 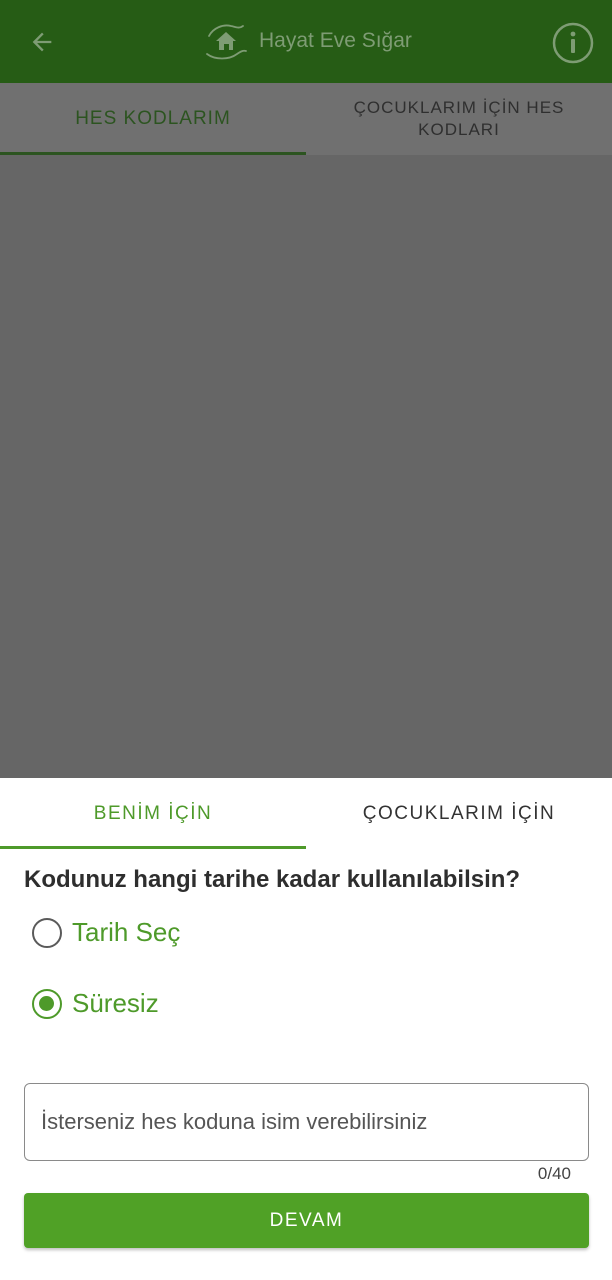 What do you see at coordinates (126, 932) in the screenshot?
I see `option-label: Tarih Seç` at bounding box center [126, 932].